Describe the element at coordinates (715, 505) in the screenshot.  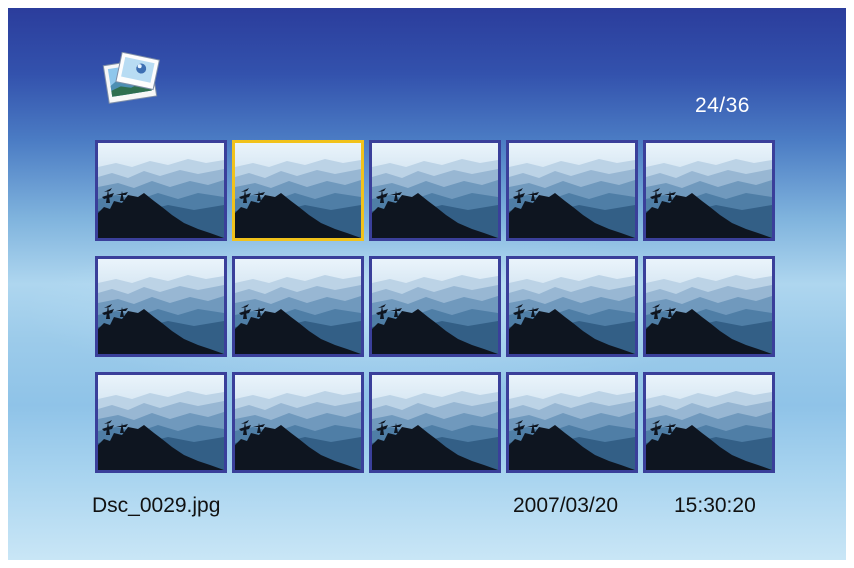
I see `photo-time: 15:30:20` at that location.